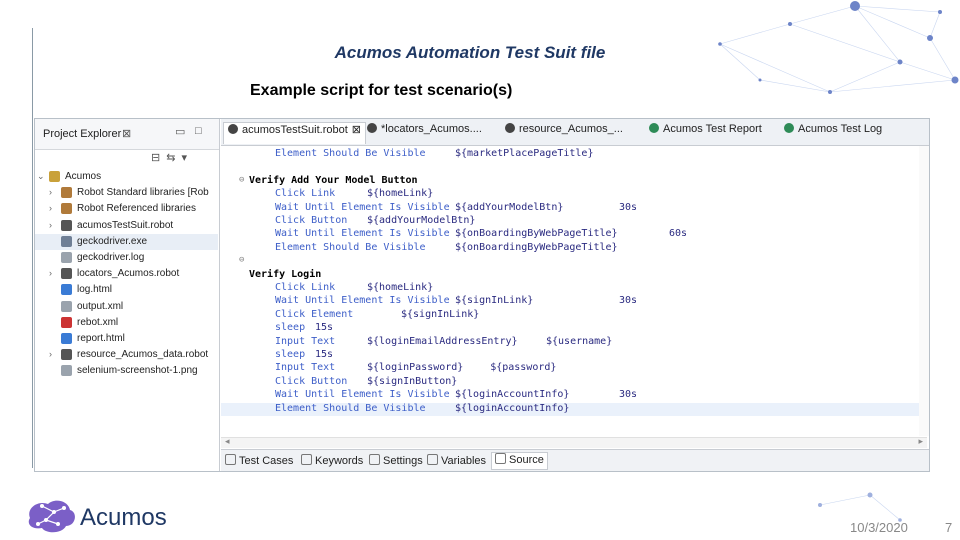 This screenshot has width=960, height=540. I want to click on tree-item: › acumosTestSuit.robot, so click(126, 226).